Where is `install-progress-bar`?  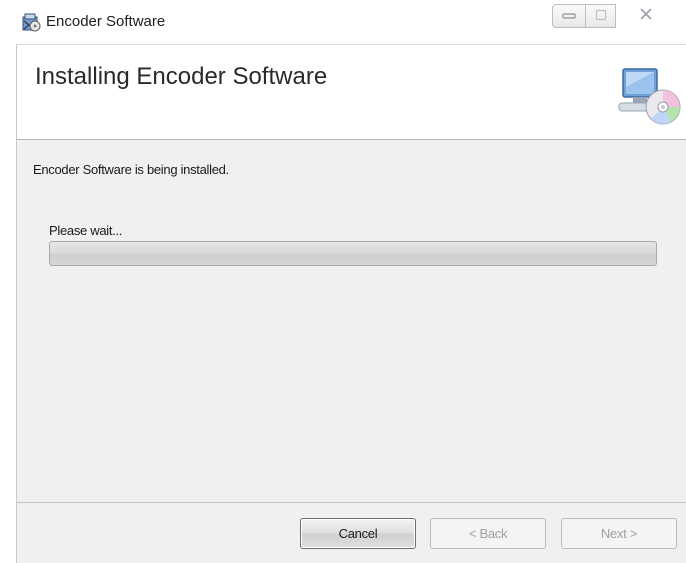
install-progress-bar is located at coordinates (353, 253).